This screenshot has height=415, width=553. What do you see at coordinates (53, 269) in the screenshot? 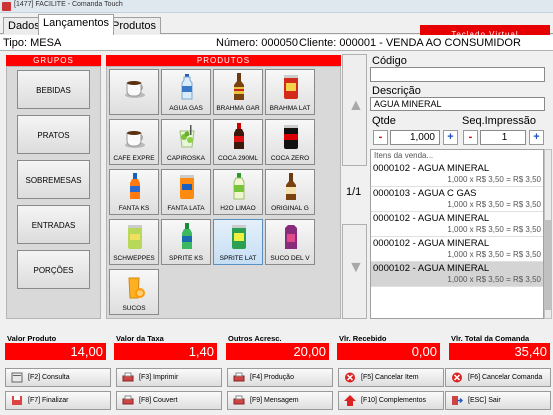
I see `group-porcoes: PORÇÕES` at bounding box center [53, 269].